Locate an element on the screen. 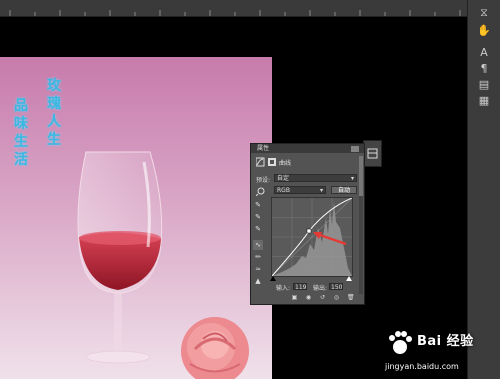  top-ruler is located at coordinates (234, 8).